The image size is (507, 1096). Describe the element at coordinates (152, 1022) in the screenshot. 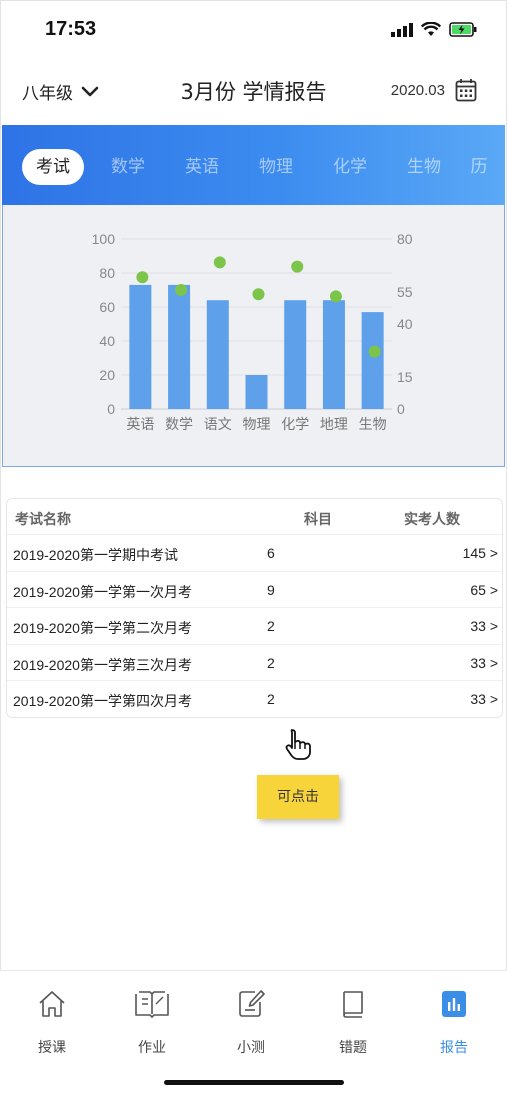

I see `nav-homework: 作业` at that location.